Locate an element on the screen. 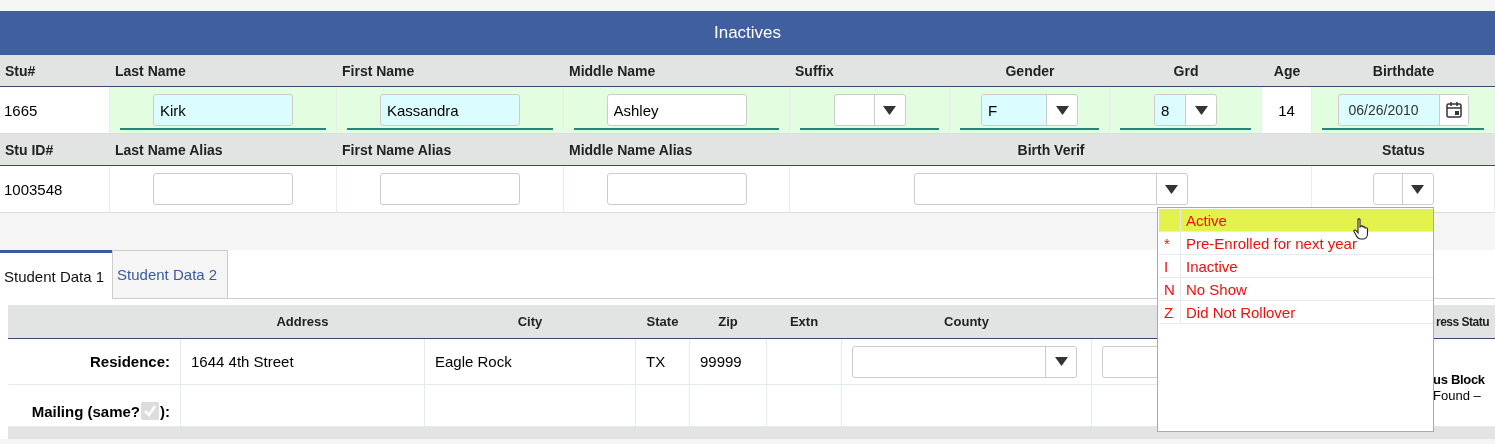 Image resolution: width=1495 pixels, height=444 pixels. text-field: Kassandra is located at coordinates (450, 110).